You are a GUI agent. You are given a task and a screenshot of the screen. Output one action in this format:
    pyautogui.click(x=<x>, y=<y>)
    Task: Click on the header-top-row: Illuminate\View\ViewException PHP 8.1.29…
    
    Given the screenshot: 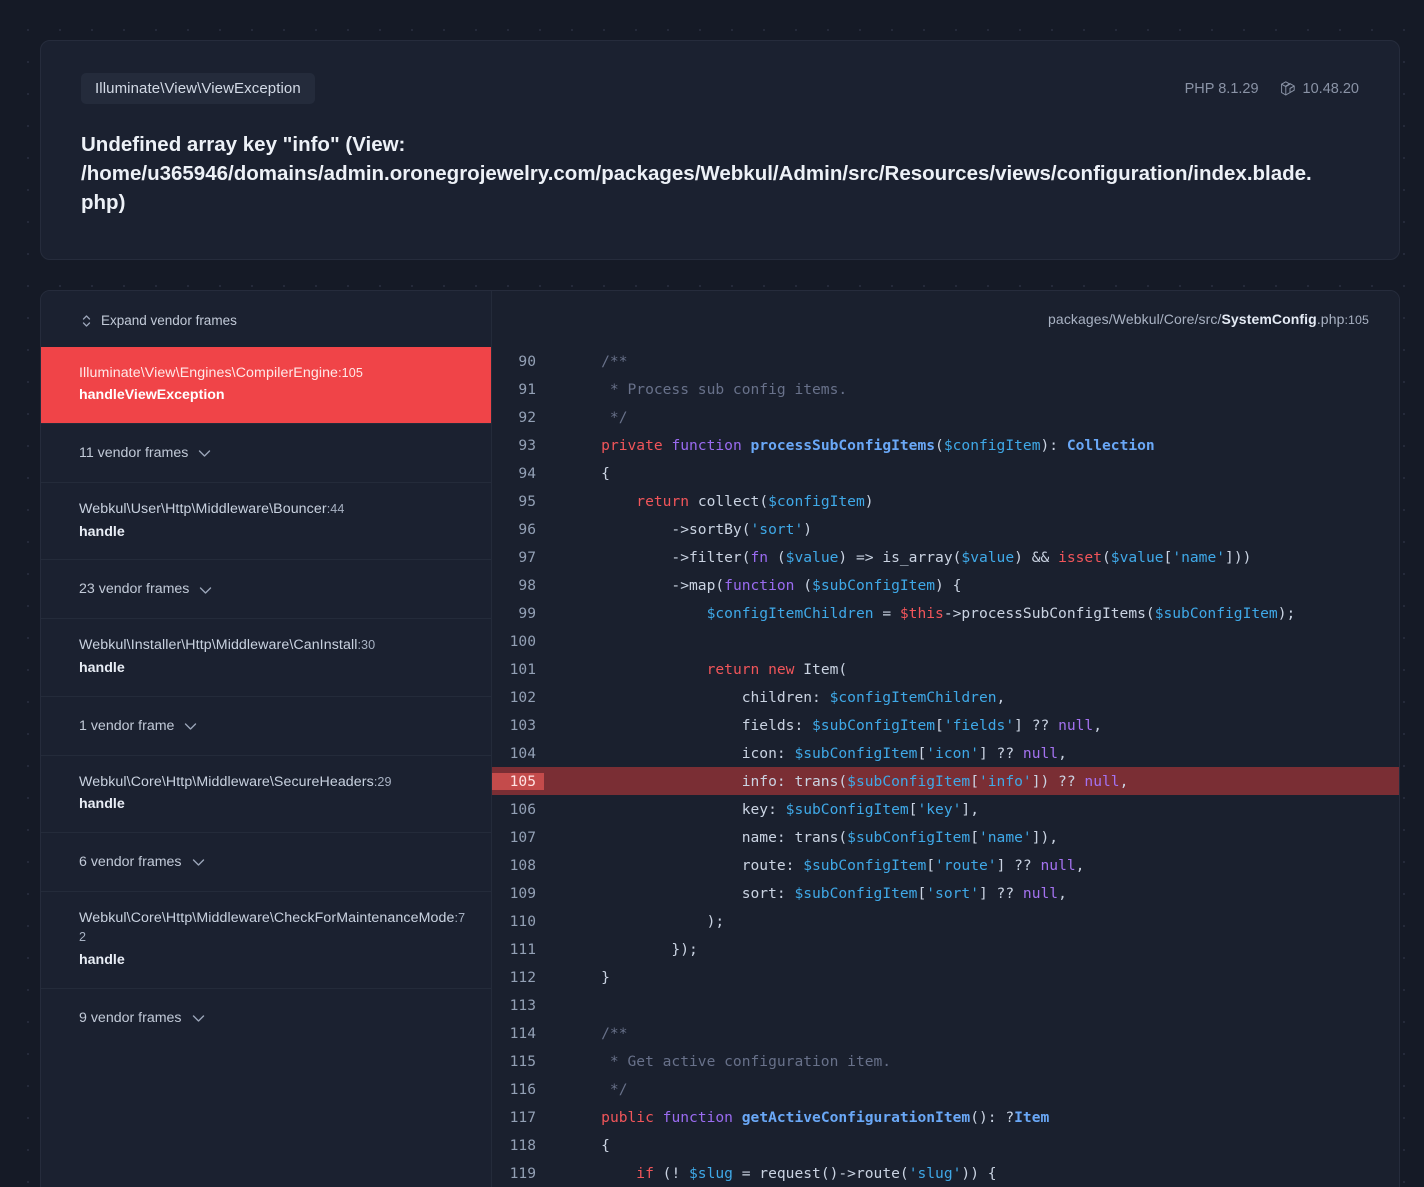 What is the action you would take?
    pyautogui.click(x=720, y=88)
    